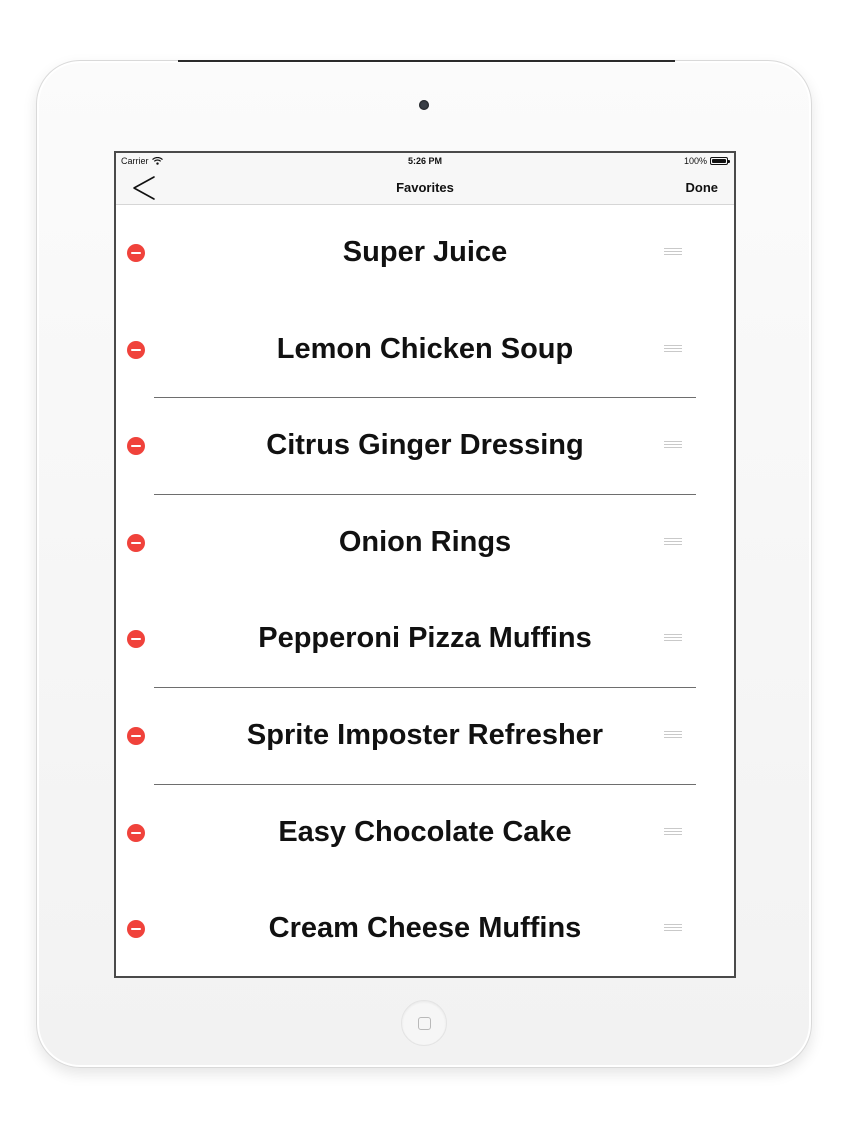 This screenshot has width=852, height=1136. I want to click on done-button: Done, so click(702, 187).